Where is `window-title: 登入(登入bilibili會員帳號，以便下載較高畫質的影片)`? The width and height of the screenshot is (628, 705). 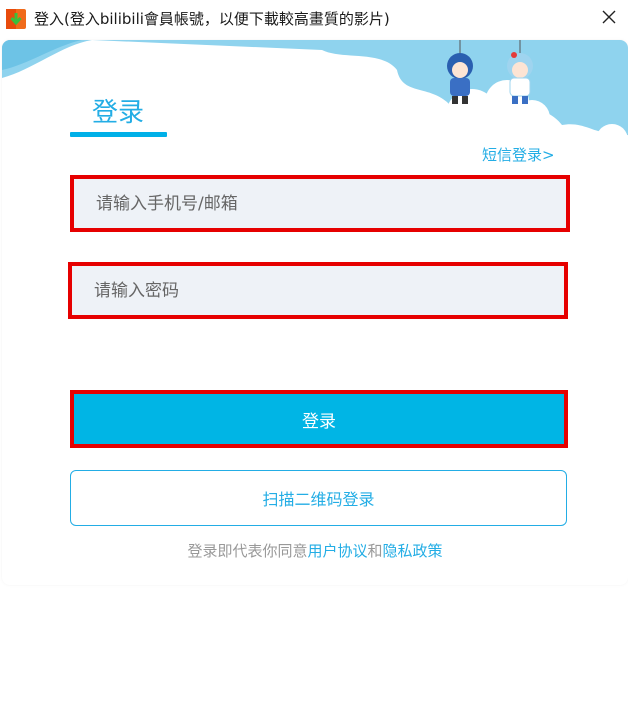
window-title: 登入(登入bilibili會員帳號，以便下載較高畫質的影片) is located at coordinates (212, 19).